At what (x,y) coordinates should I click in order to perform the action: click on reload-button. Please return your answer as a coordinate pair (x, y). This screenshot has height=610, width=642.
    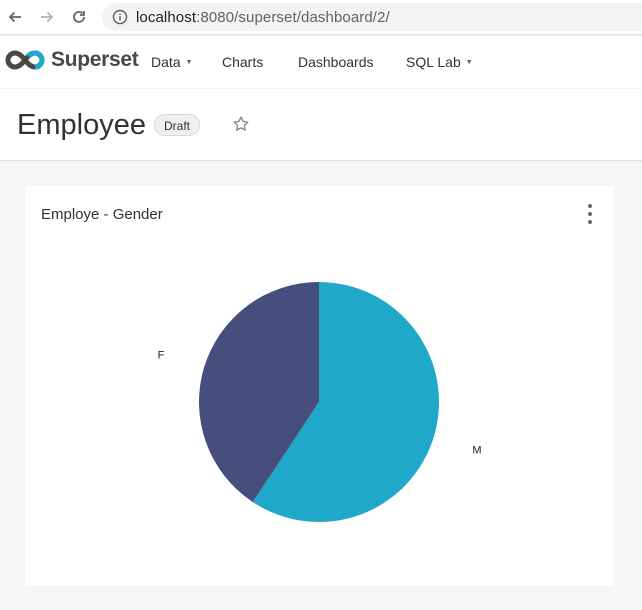
    Looking at the image, I should click on (79, 17).